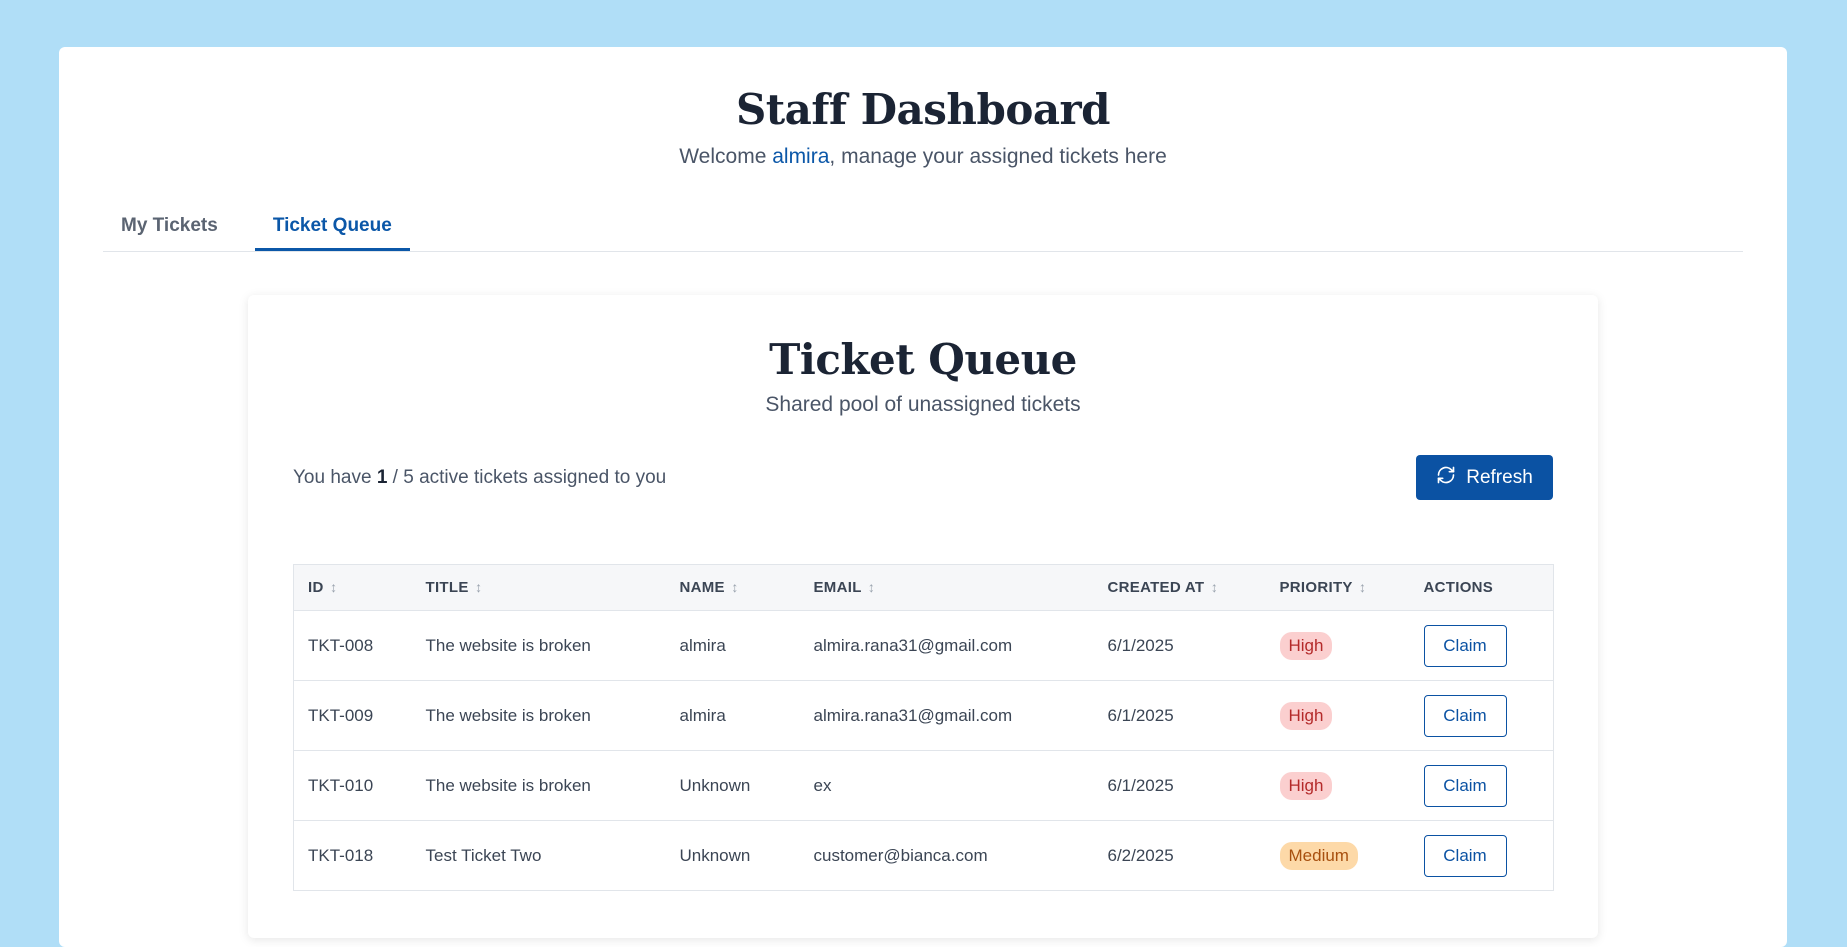 The image size is (1847, 947). I want to click on ticket-id: TKT-009, so click(341, 715).